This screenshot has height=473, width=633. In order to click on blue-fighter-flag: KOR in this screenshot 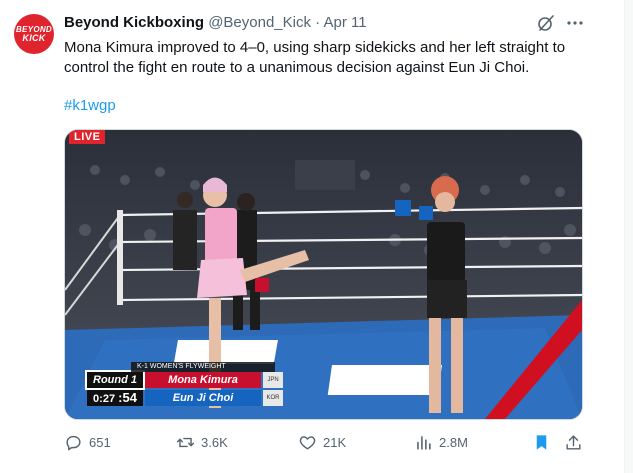, I will do `click(273, 398)`.